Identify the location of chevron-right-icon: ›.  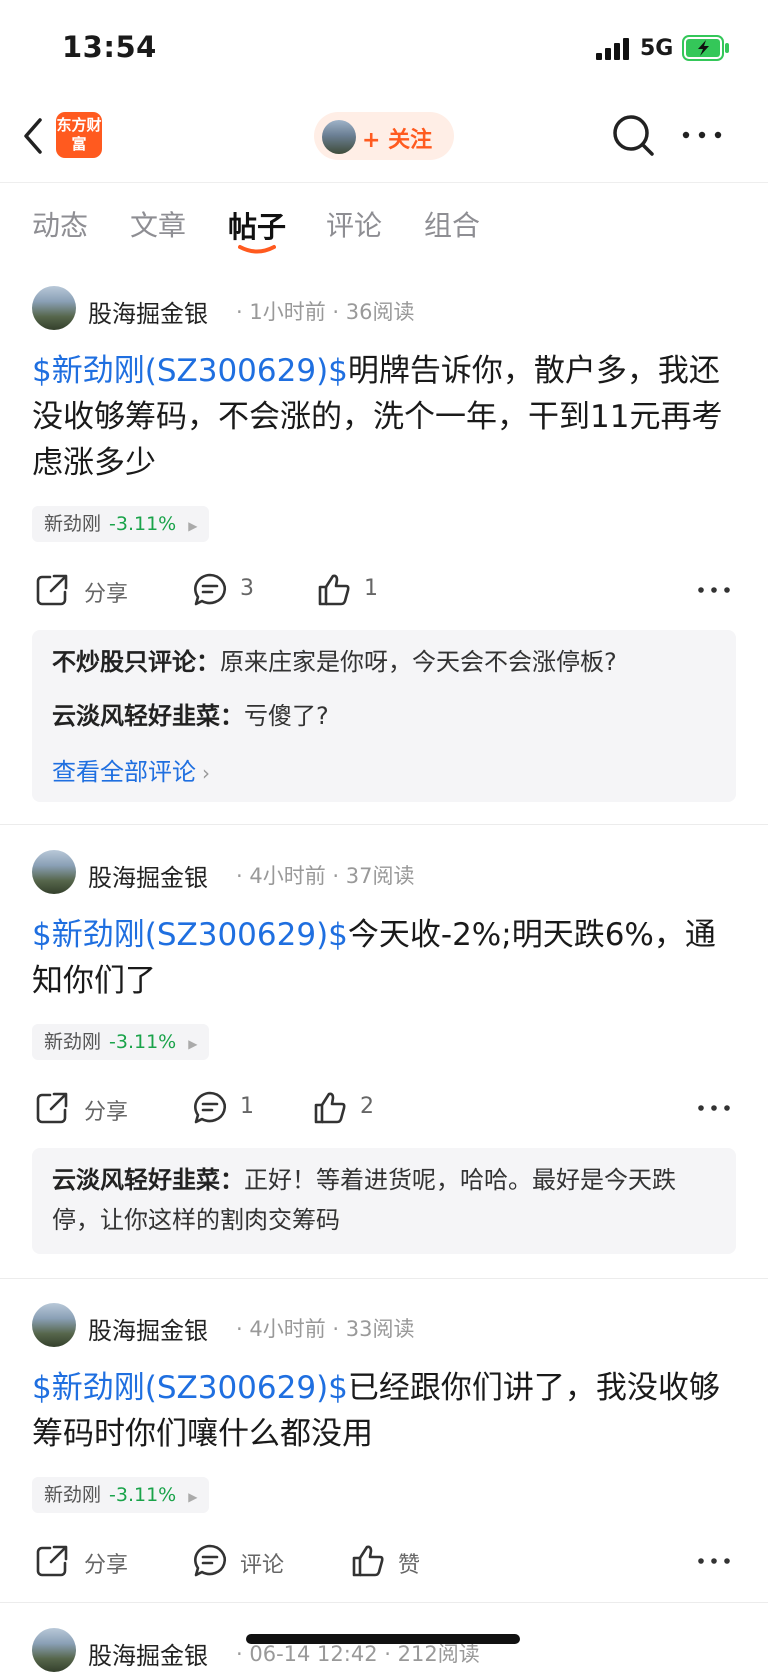
(206, 773).